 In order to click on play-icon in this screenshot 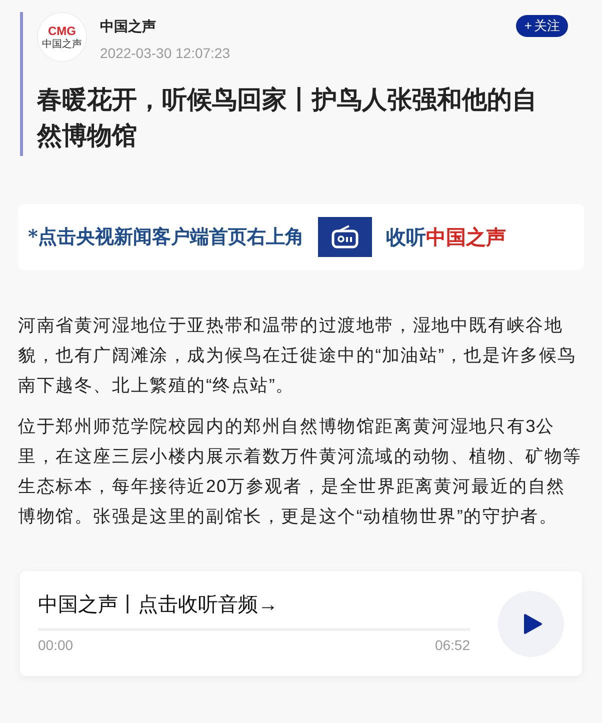, I will do `click(532, 623)`.